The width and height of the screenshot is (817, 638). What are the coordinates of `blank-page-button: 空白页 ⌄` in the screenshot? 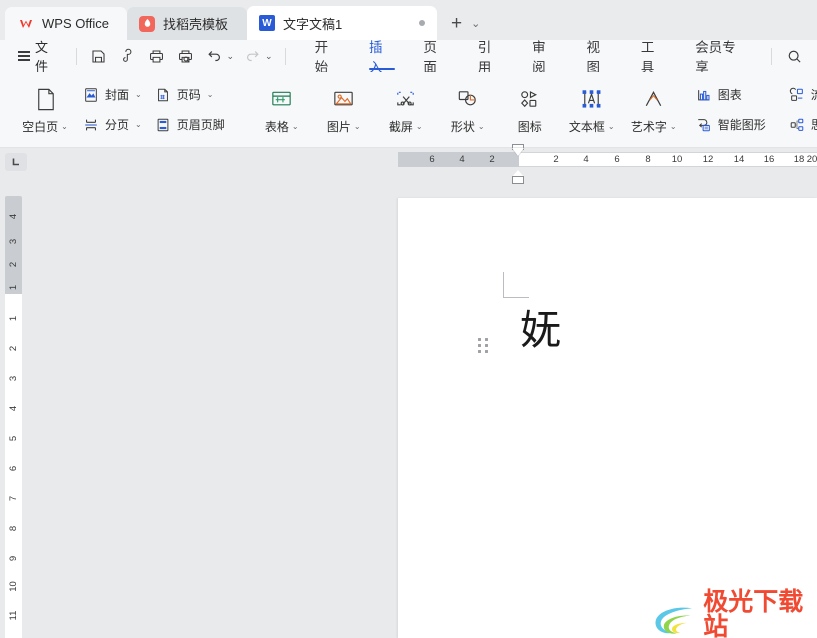 It's located at (45, 110).